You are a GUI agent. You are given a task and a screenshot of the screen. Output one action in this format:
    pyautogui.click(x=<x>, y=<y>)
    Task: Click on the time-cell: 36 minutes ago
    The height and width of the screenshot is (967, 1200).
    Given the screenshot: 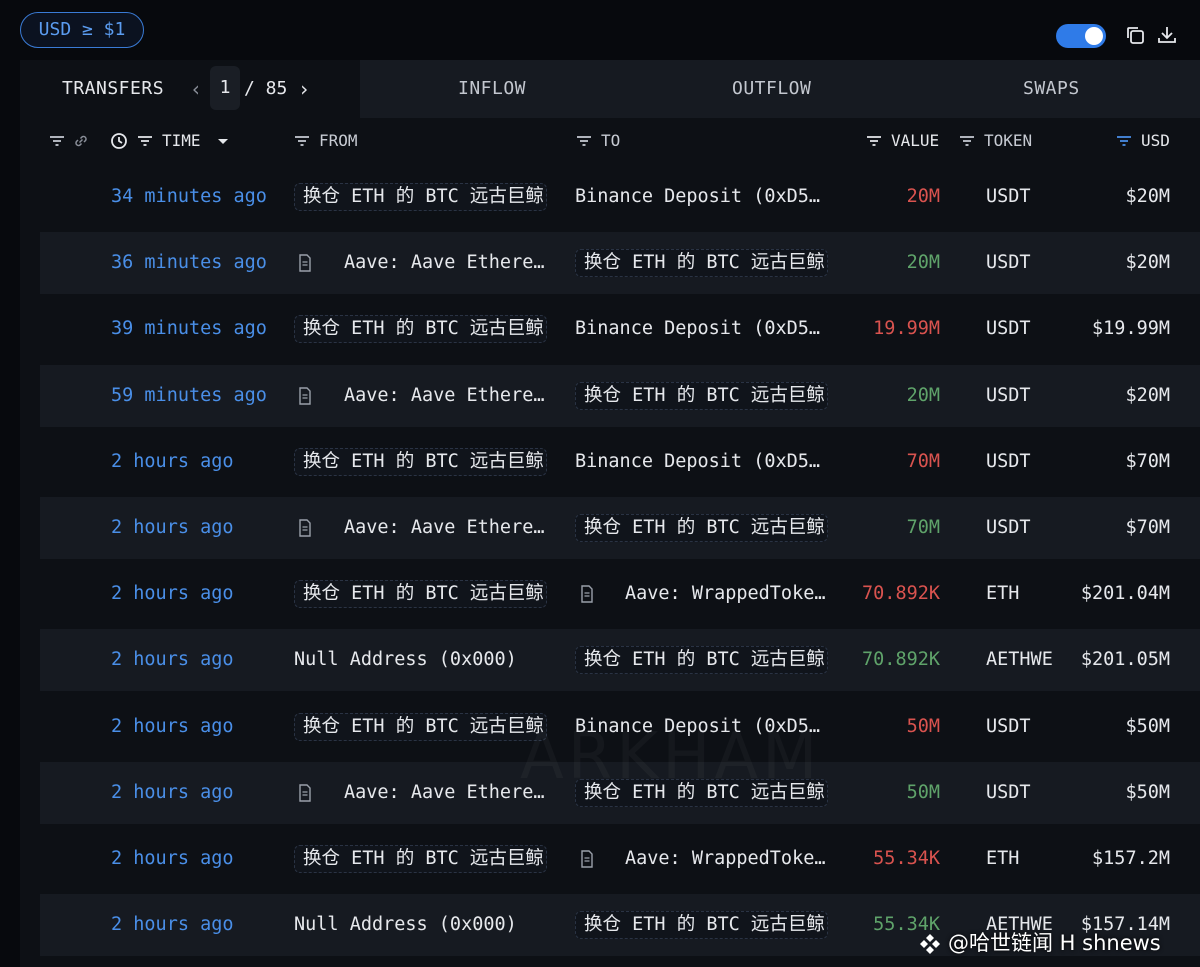 What is the action you would take?
    pyautogui.click(x=201, y=263)
    